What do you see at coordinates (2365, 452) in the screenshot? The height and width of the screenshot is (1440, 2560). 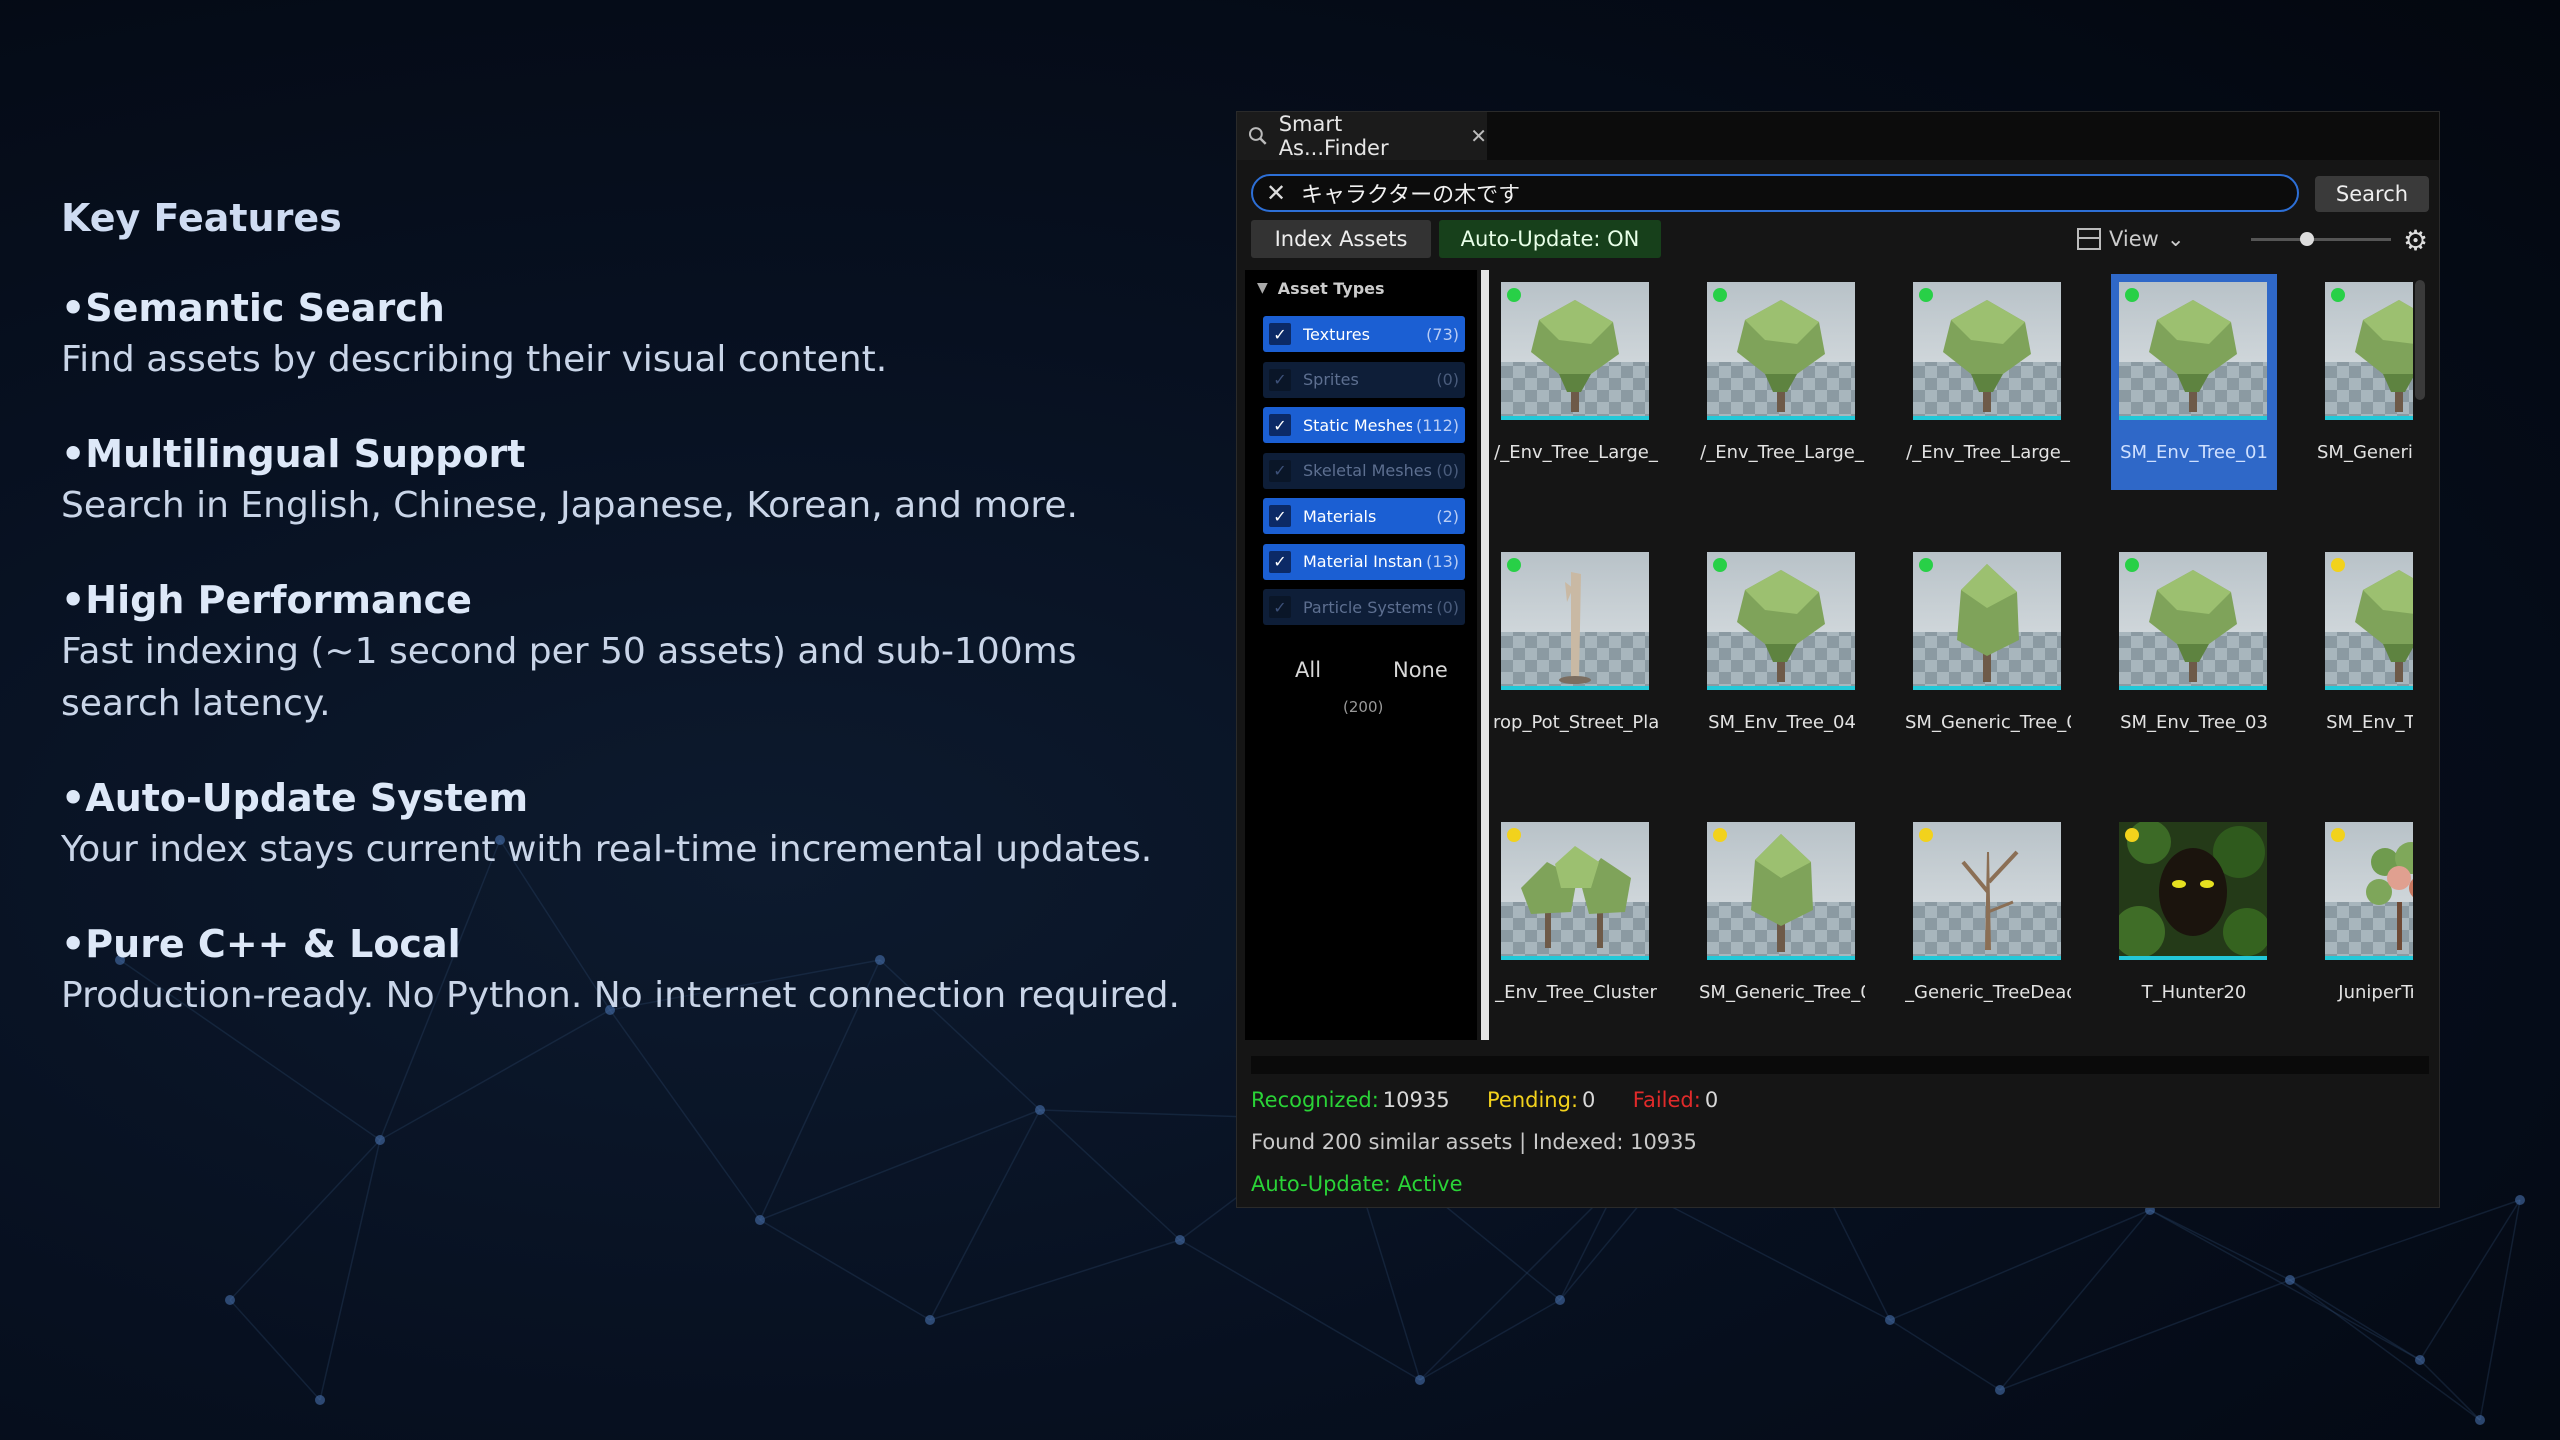 I see `asset-name: SM_Generic_Tree_0` at bounding box center [2365, 452].